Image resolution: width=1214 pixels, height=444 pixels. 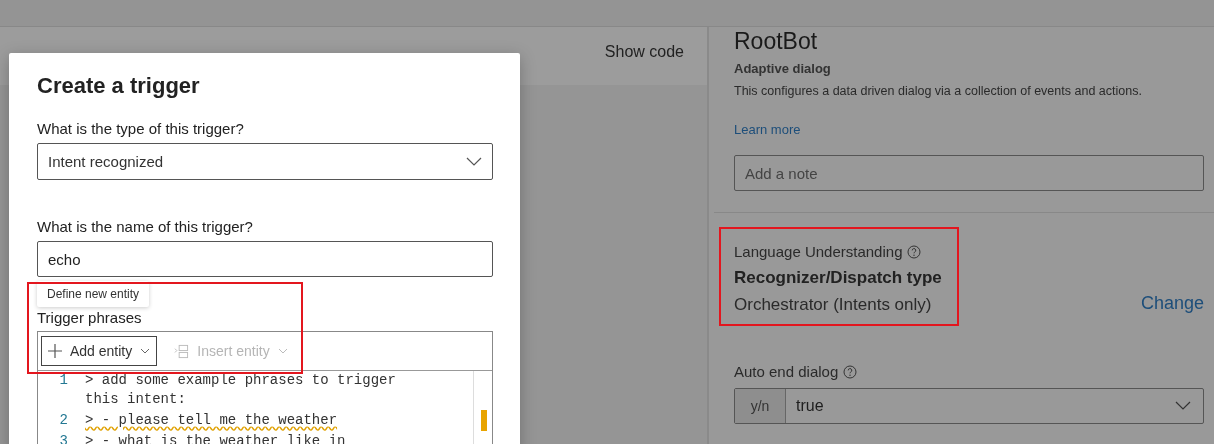 What do you see at coordinates (838, 278) in the screenshot?
I see `recognizer-heading: Recognizer/Dispatch type` at bounding box center [838, 278].